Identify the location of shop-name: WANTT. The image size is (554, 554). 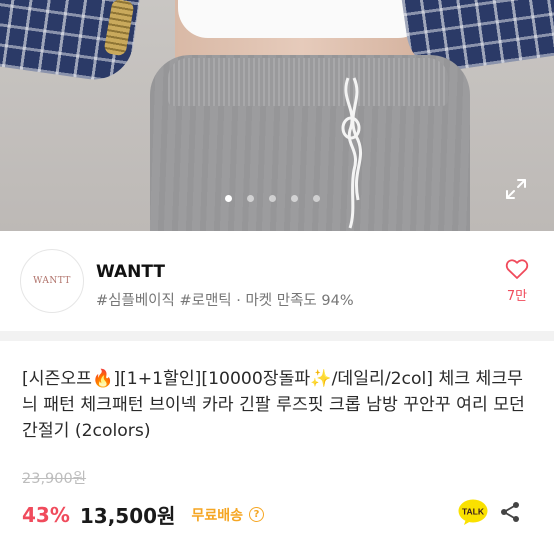
(130, 272).